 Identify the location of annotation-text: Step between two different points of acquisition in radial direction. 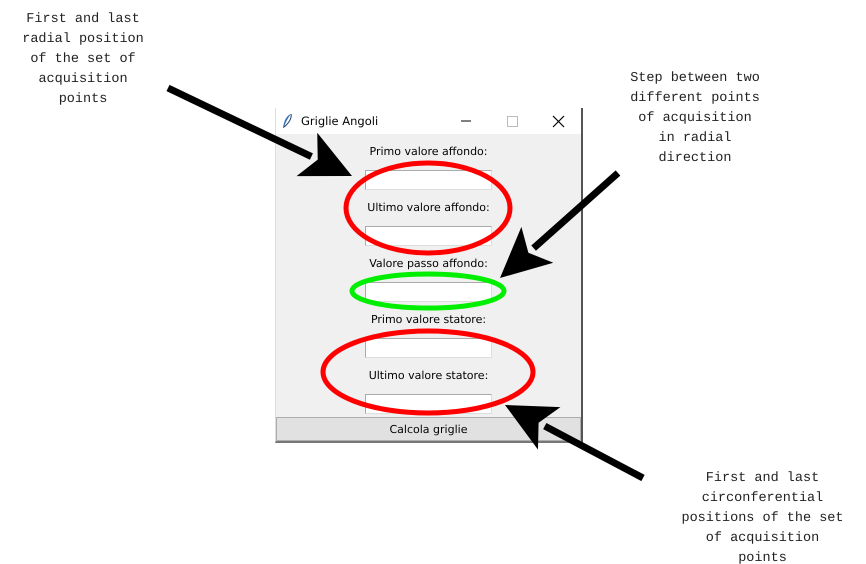
(695, 119).